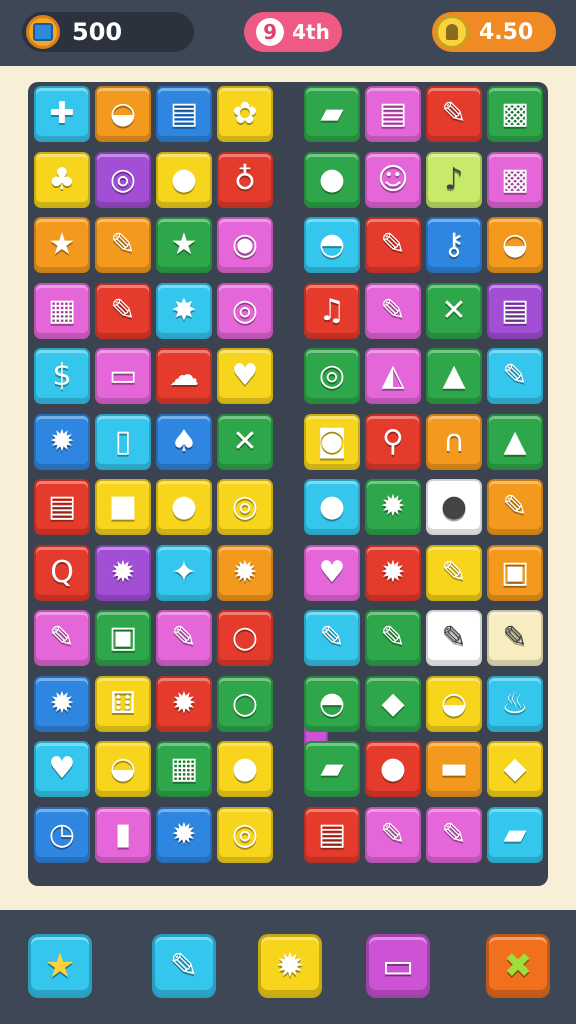 This screenshot has height=1024, width=576. Describe the element at coordinates (454, 442) in the screenshot. I see `tile-right-r6-c3: ∩` at that location.